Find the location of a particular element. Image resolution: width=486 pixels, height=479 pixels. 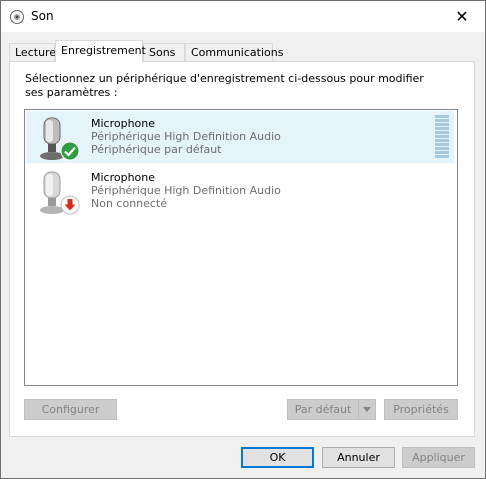

device-status: Non connecté is located at coordinates (129, 203).